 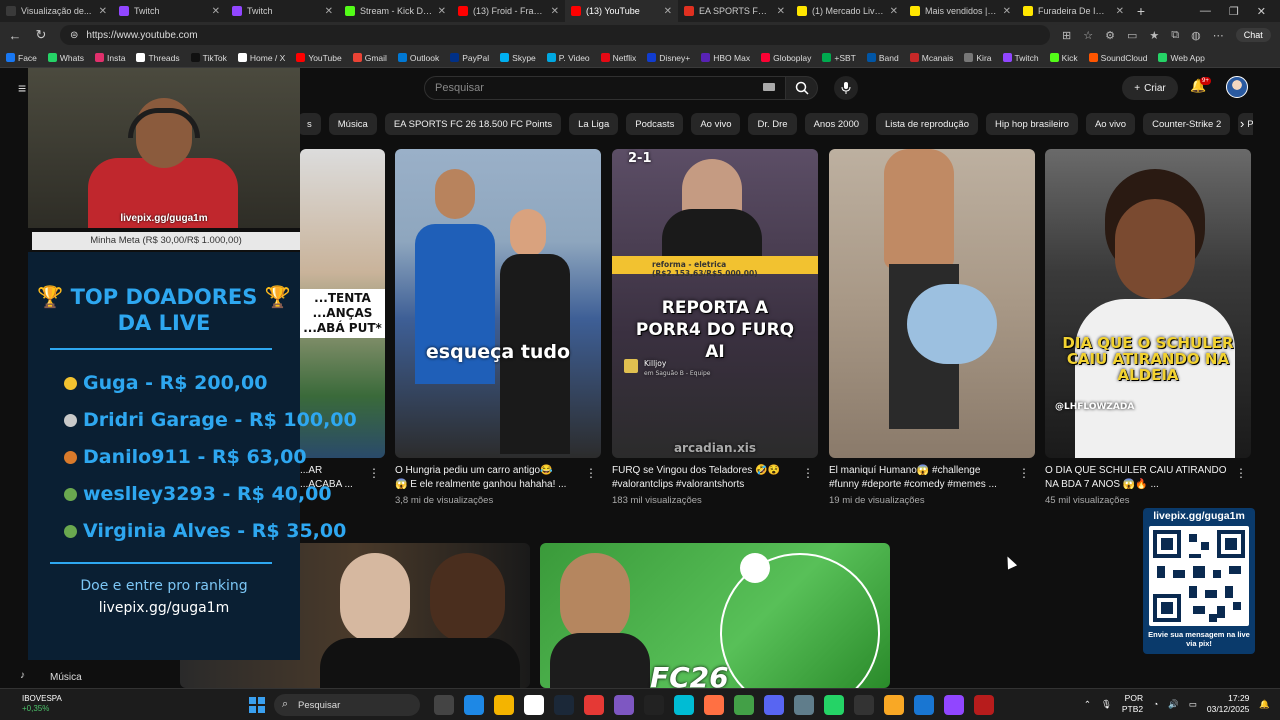 What do you see at coordinates (725, 58) in the screenshot?
I see `bookmark-item: HBO Max` at bounding box center [725, 58].